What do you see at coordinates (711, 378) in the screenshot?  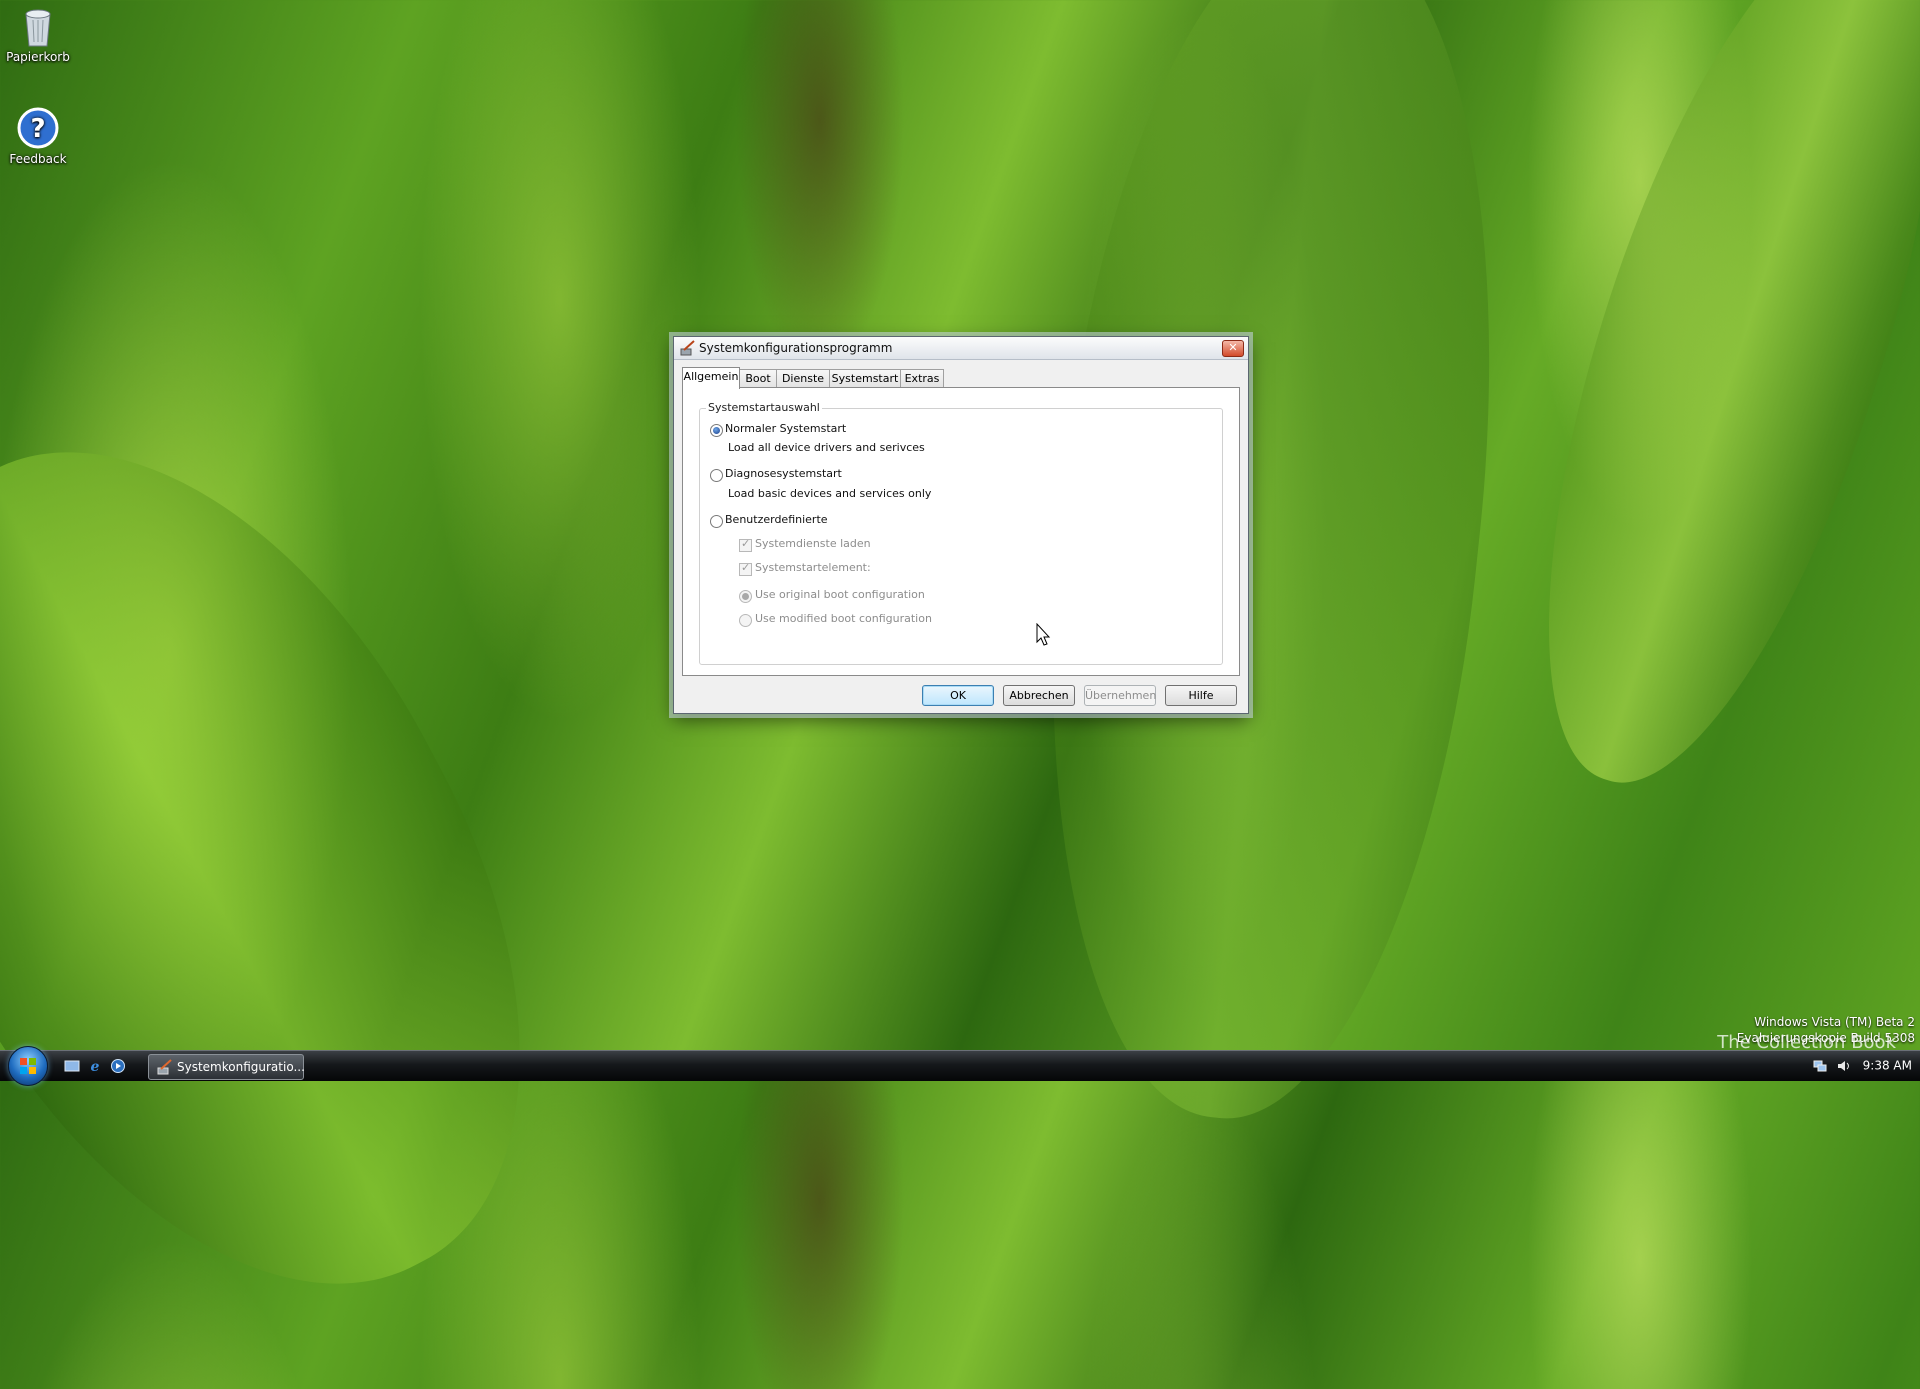 I see `tab-allgemein: Allgemein` at bounding box center [711, 378].